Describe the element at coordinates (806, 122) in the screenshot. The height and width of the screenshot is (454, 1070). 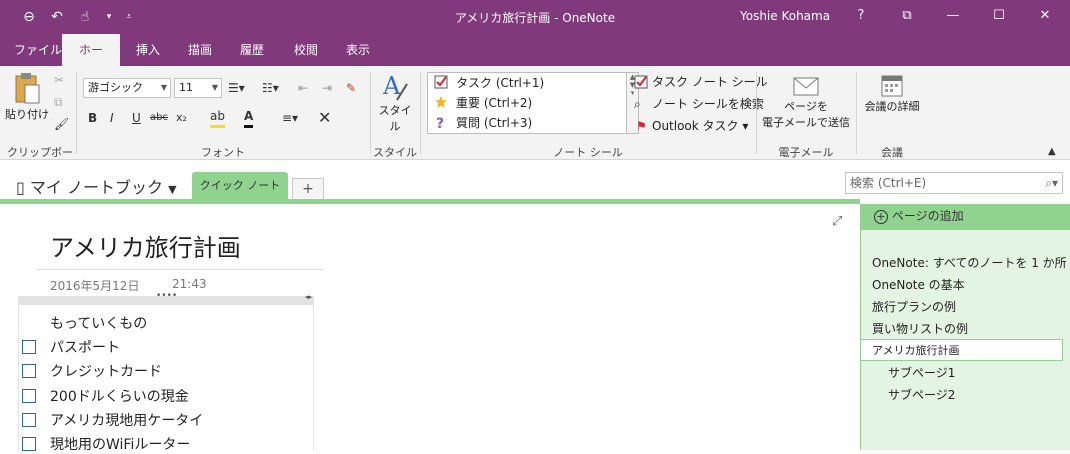
I see `email-label-2: 電子メールで送信` at that location.